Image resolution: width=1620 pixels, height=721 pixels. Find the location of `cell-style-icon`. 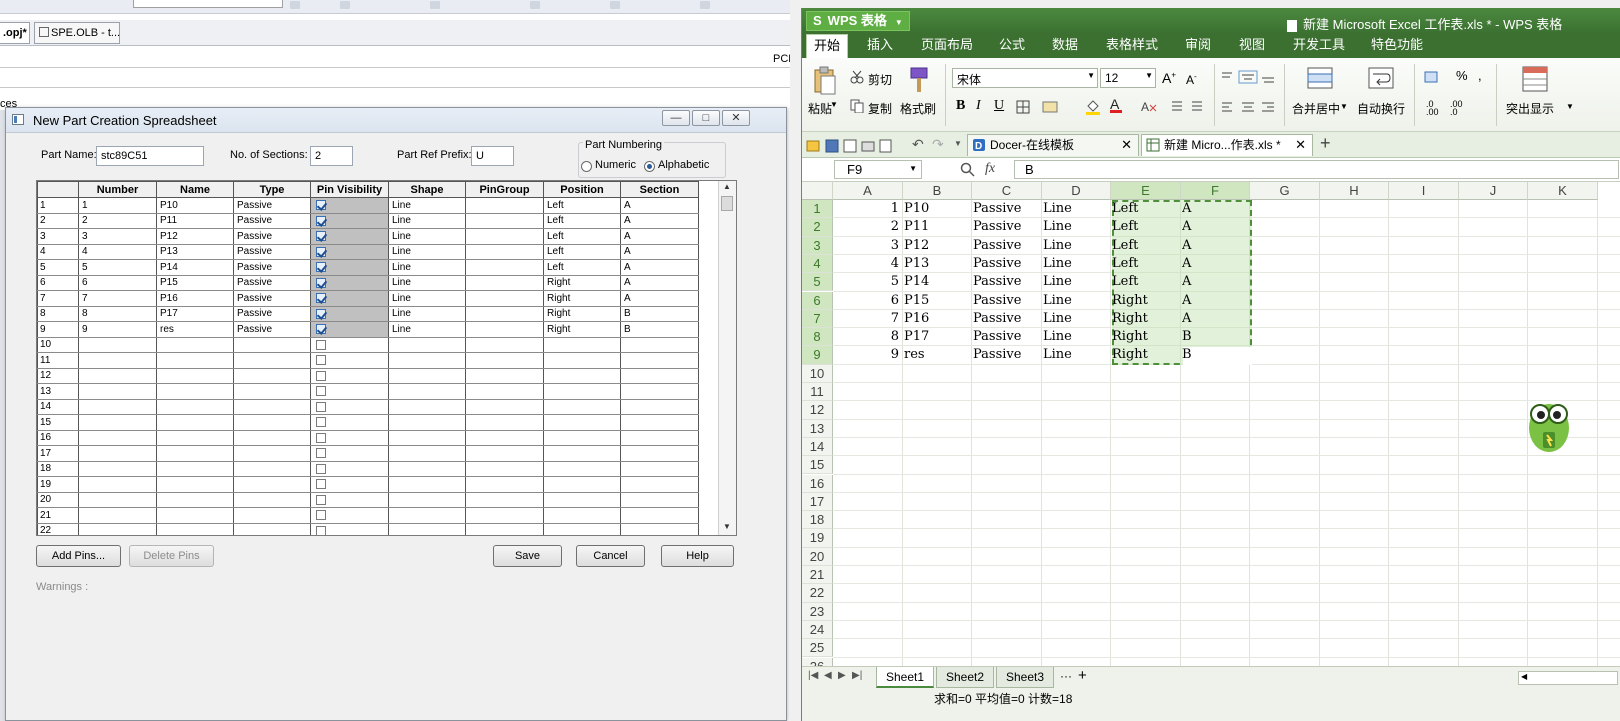

cell-style-icon is located at coordinates (1050, 107).